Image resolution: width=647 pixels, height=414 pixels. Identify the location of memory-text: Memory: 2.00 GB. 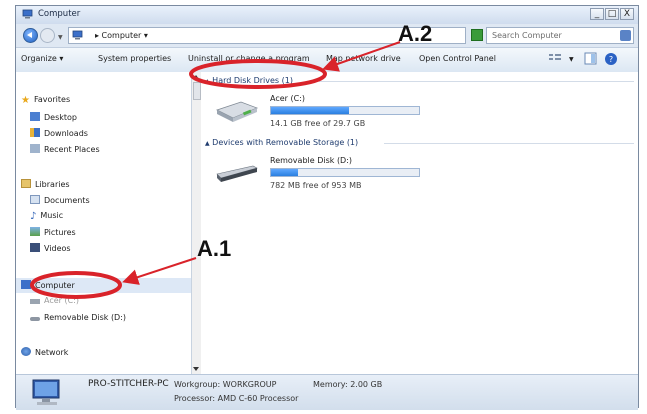
(348, 384).